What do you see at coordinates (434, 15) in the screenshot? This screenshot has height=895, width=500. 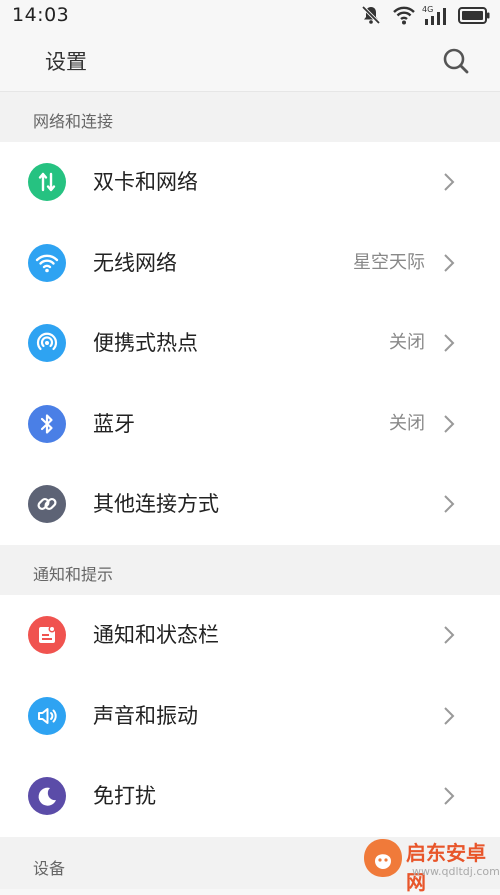 I see `4g-signal-icon: 4G` at bounding box center [434, 15].